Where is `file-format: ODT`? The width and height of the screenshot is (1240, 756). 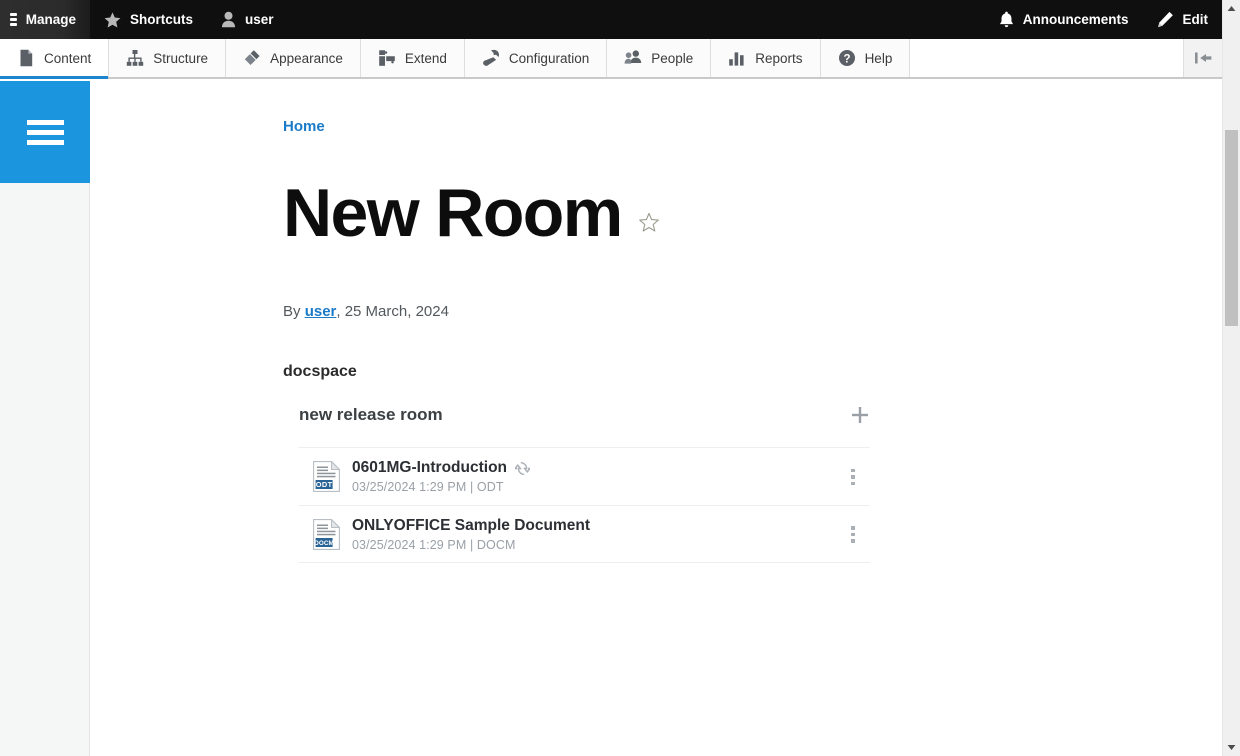 file-format: ODT is located at coordinates (490, 487).